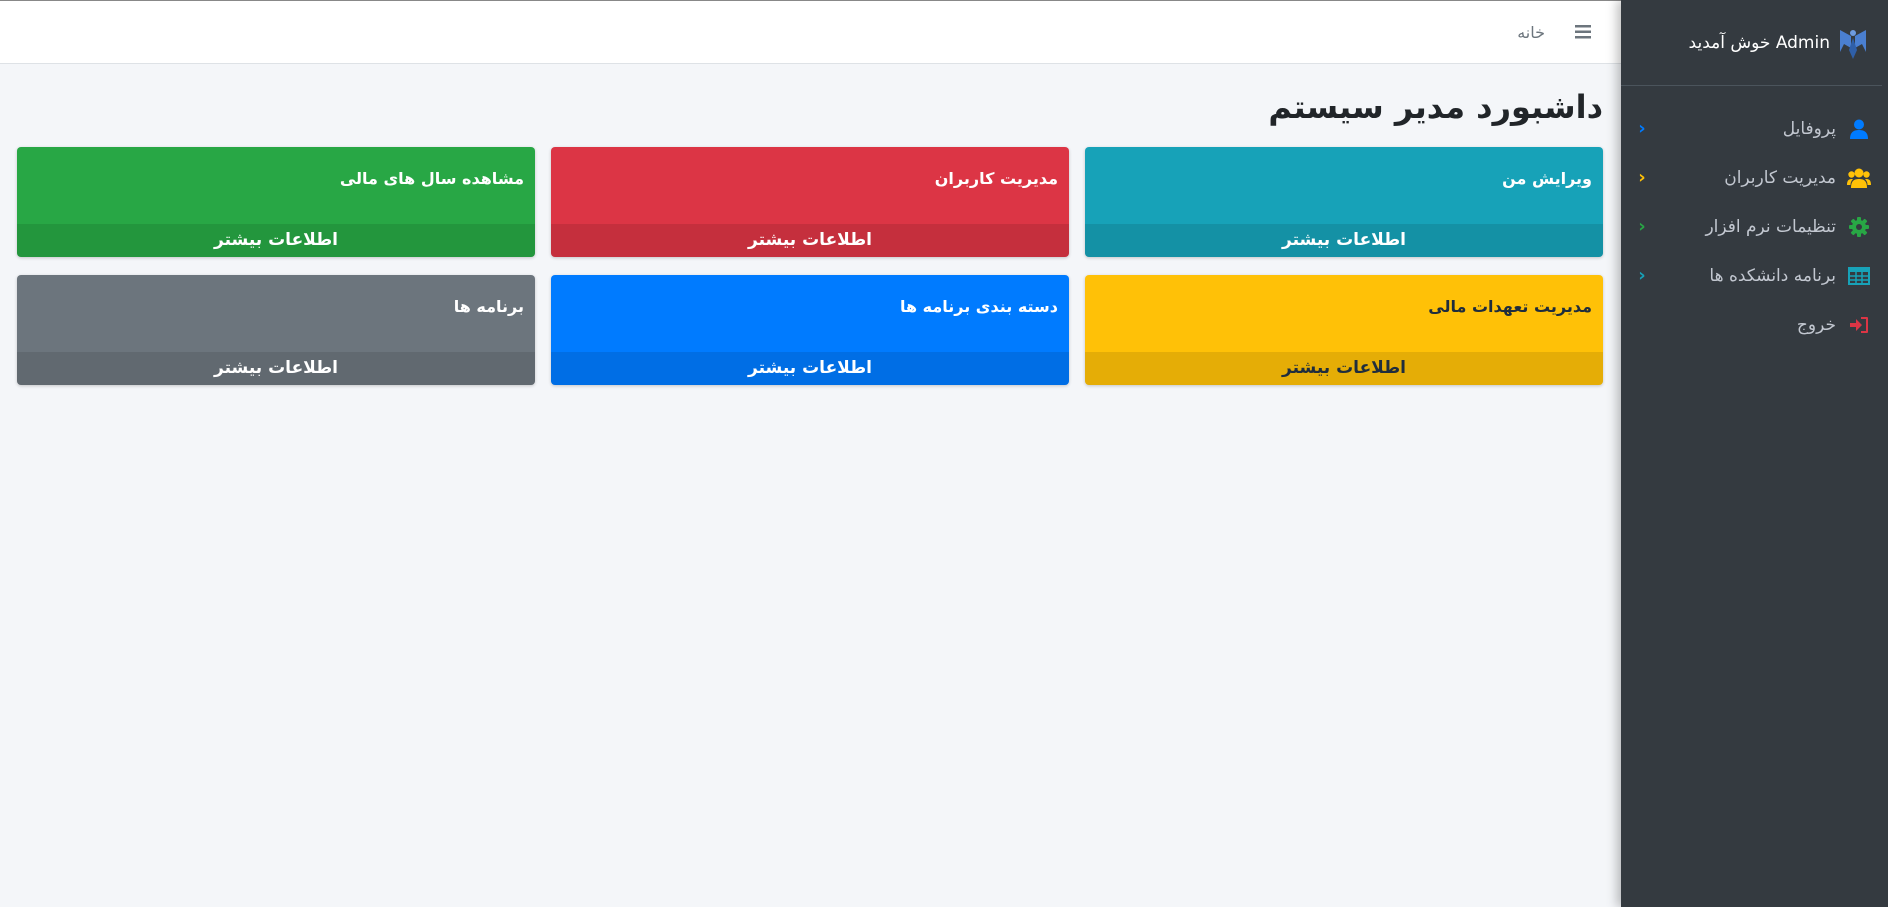 Image resolution: width=1888 pixels, height=907 pixels. I want to click on sidebar-item-settings: تنظیمات نرم افزار ‹, so click(1754, 226).